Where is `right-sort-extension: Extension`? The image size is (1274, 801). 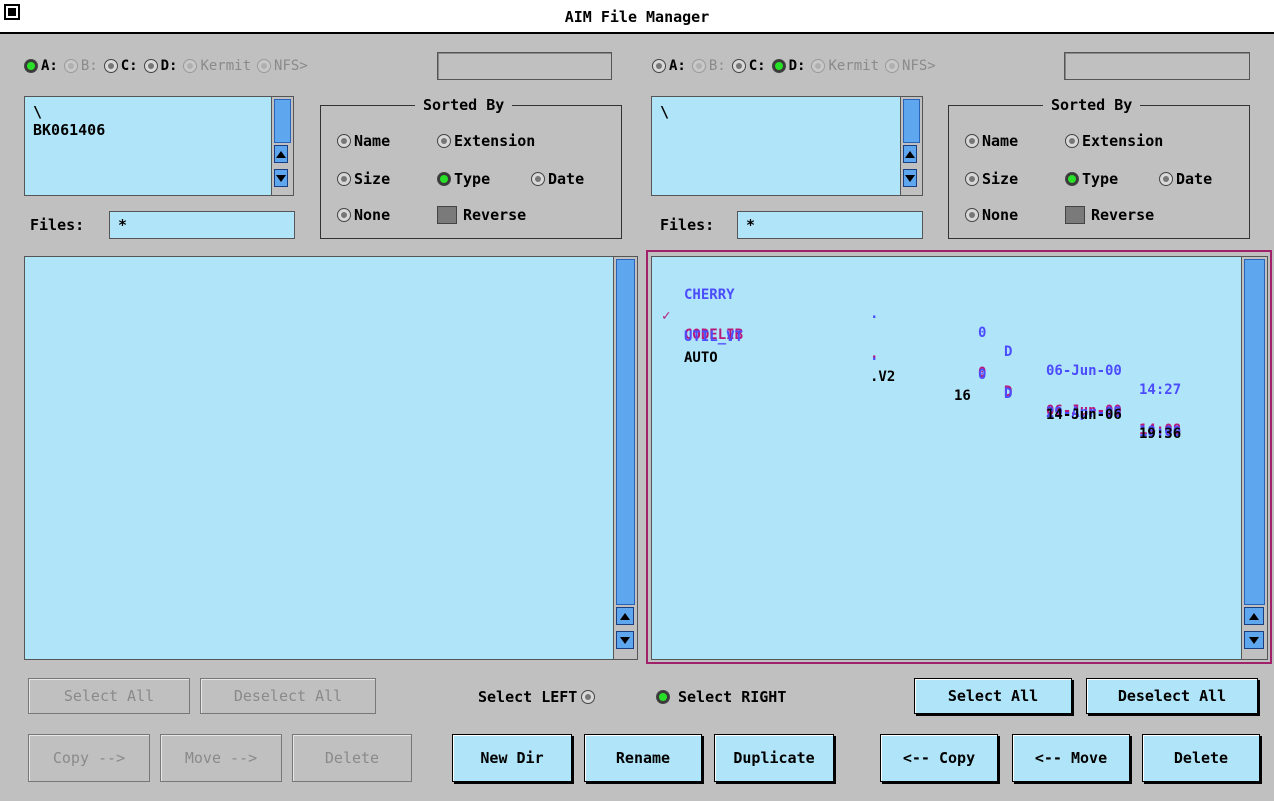 right-sort-extension: Extension is located at coordinates (1114, 141).